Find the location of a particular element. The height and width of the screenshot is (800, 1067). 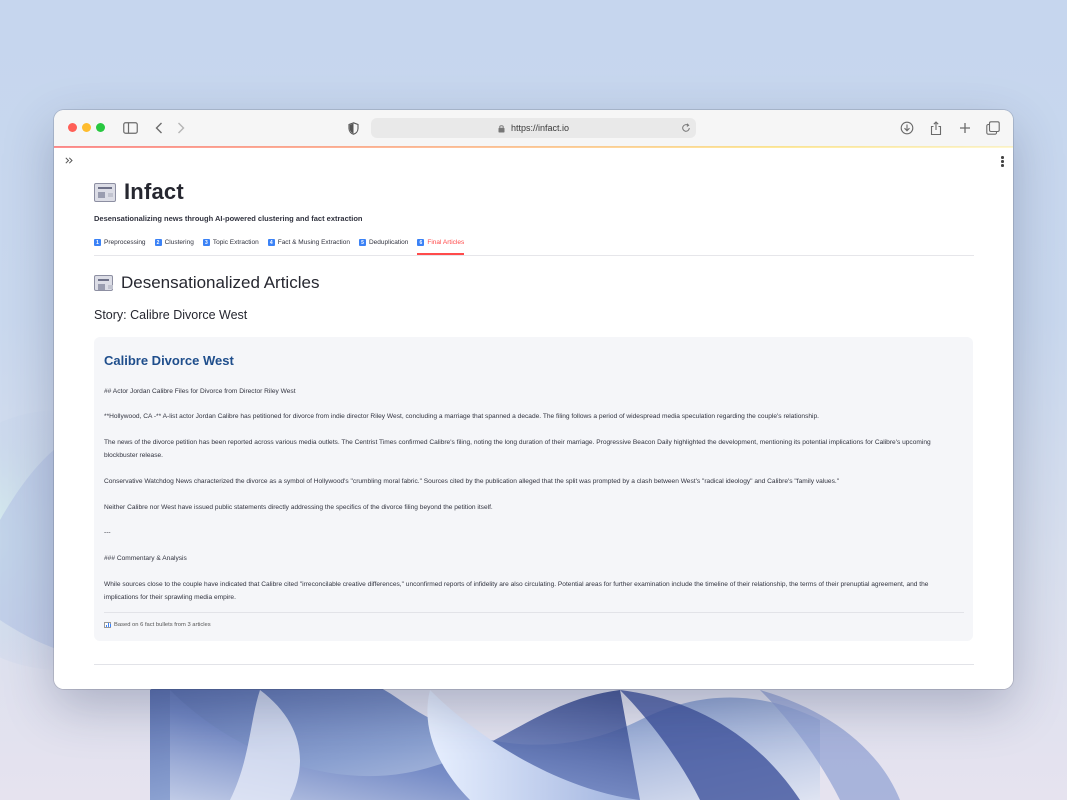

bar-chart-icon is located at coordinates (108, 625).